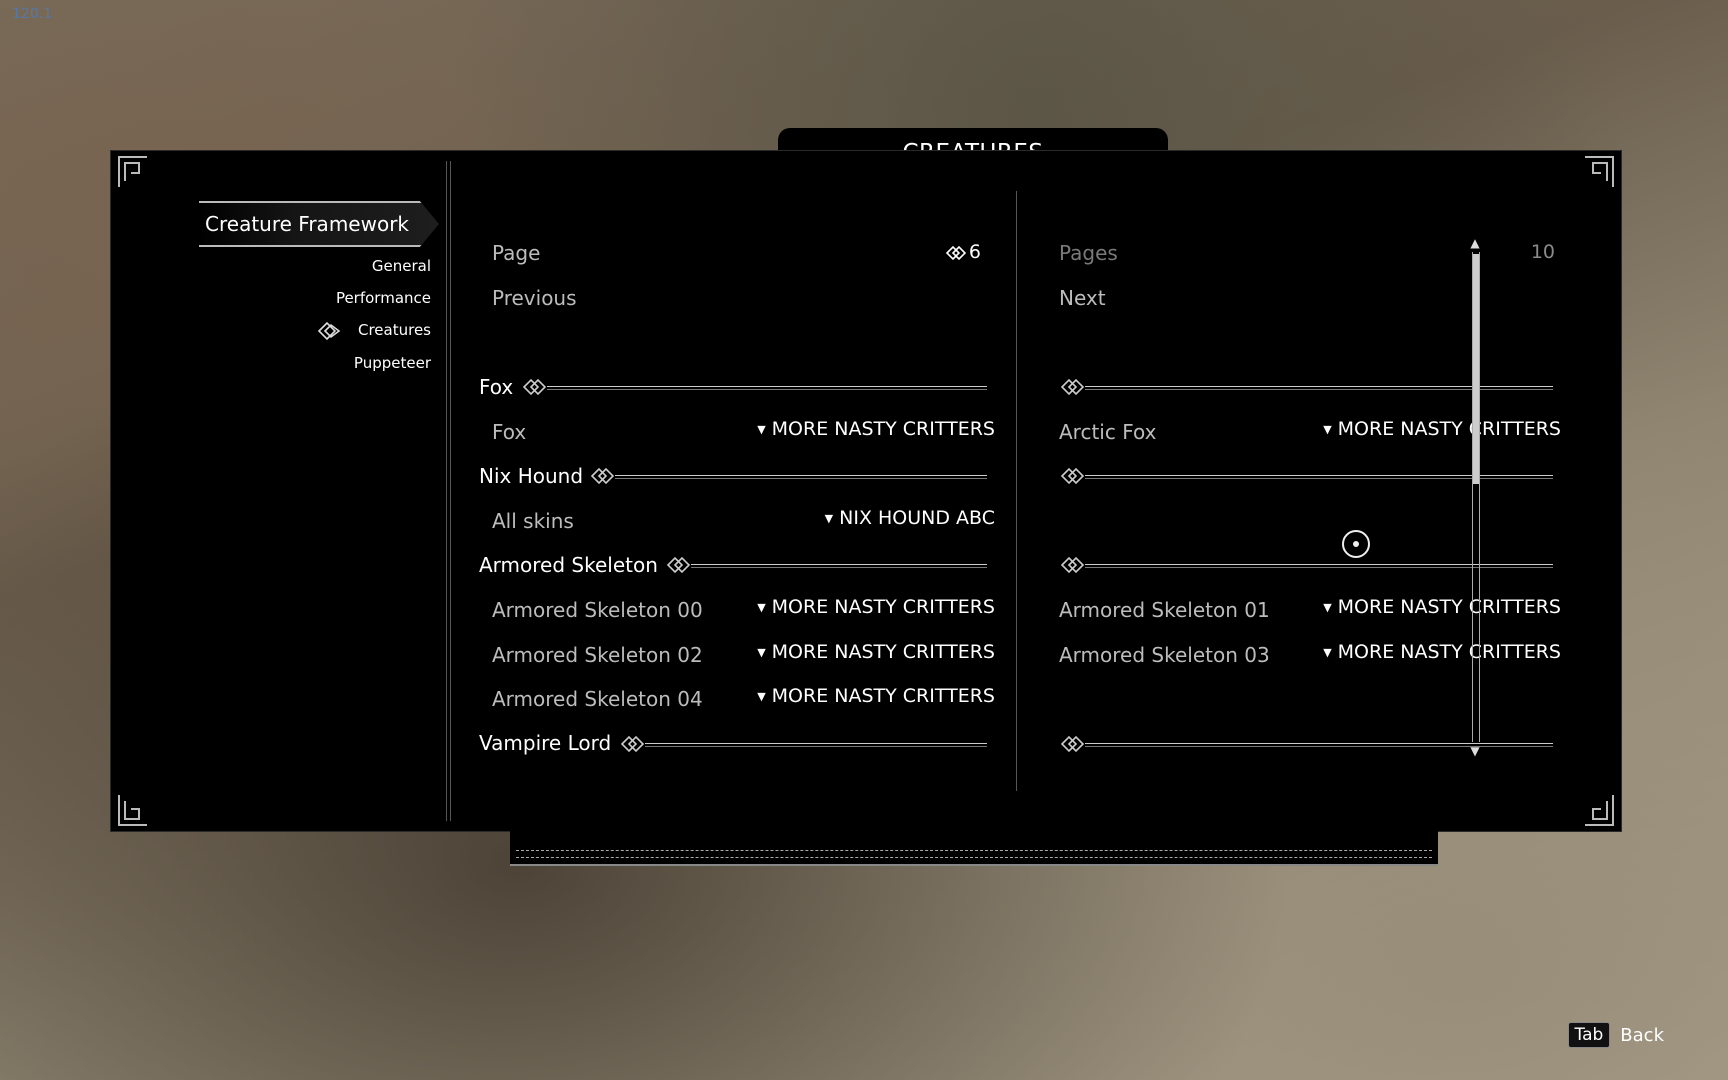  What do you see at coordinates (597, 655) in the screenshot?
I see `option-label: Armored Skeleton 02` at bounding box center [597, 655].